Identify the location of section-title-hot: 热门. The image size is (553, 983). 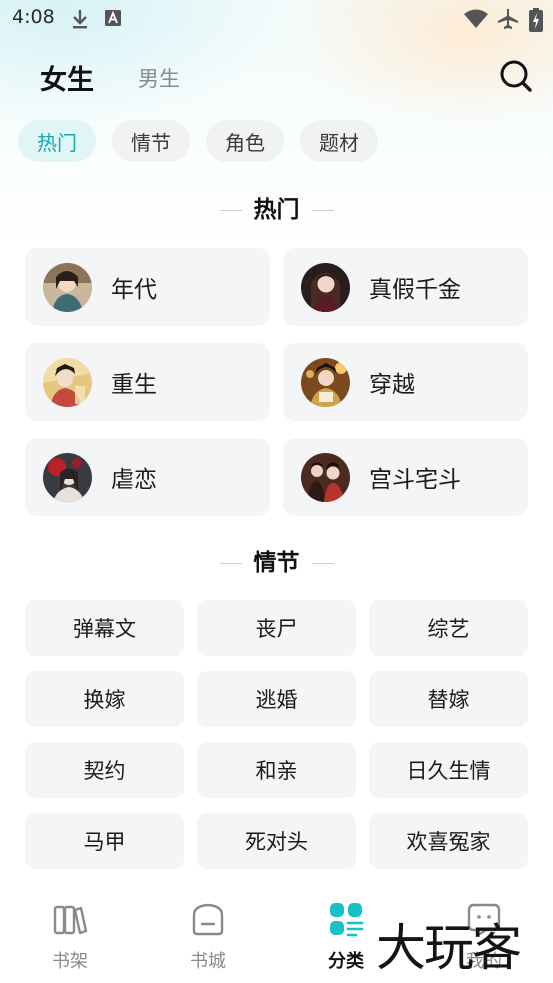
(276, 207).